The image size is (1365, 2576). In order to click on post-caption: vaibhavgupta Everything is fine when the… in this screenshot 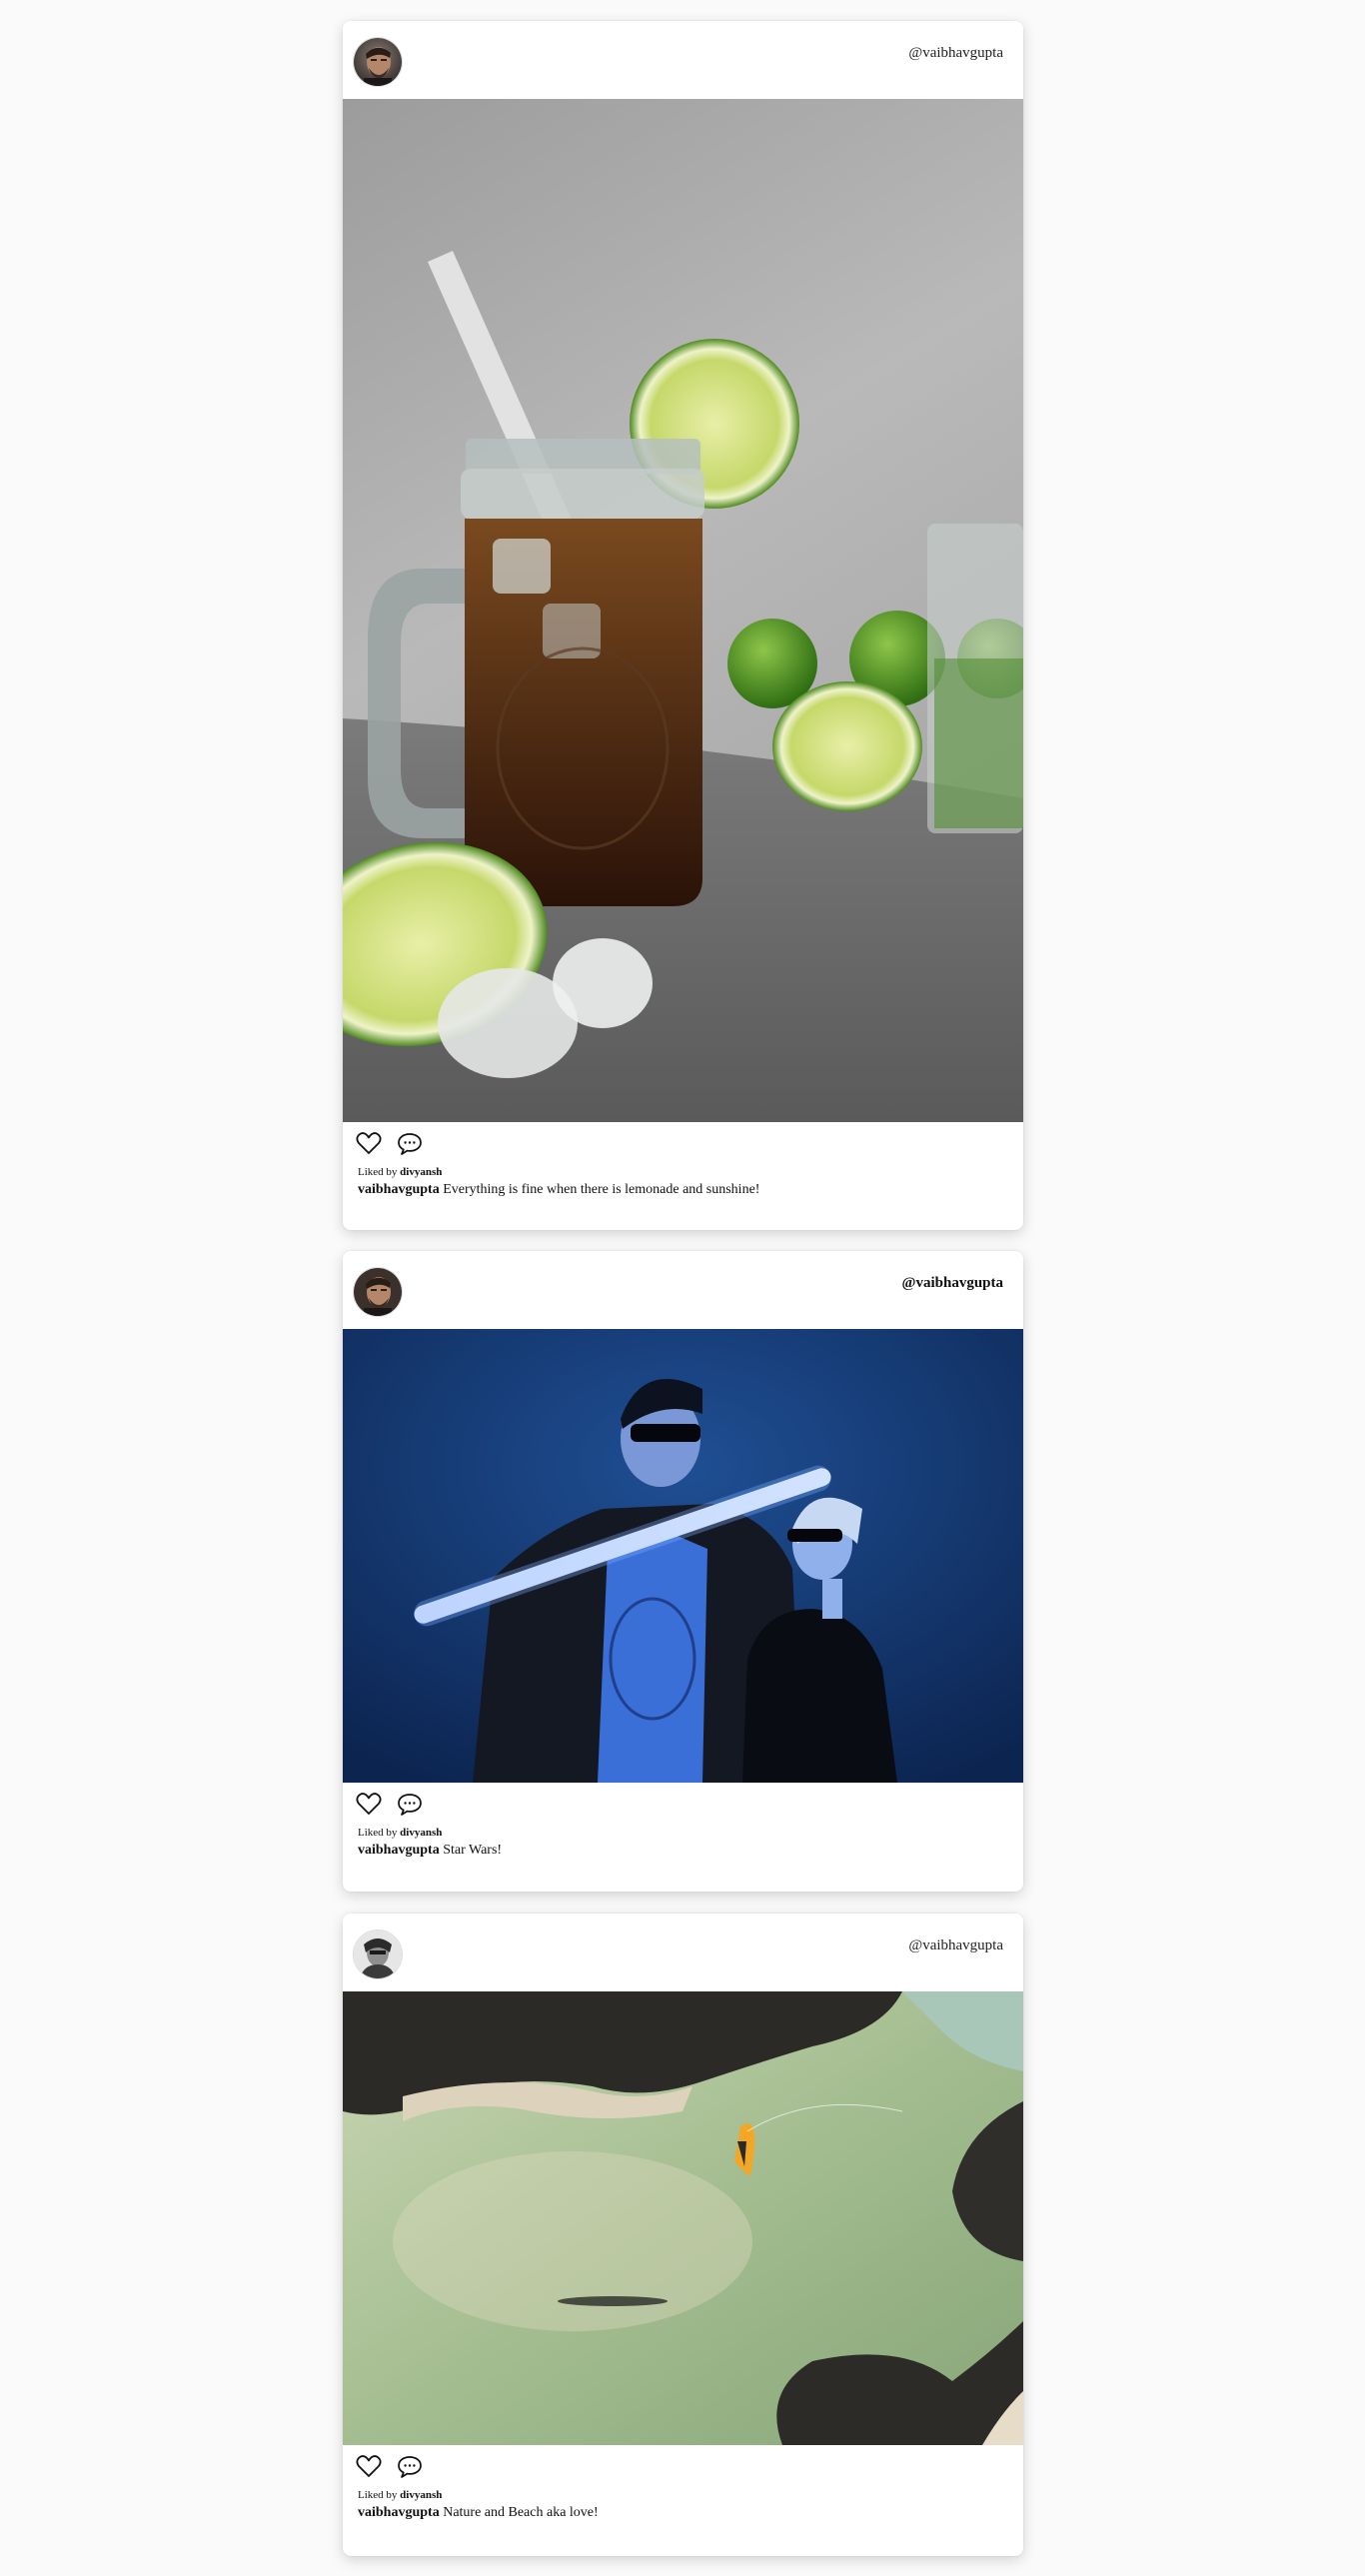, I will do `click(683, 1190)`.